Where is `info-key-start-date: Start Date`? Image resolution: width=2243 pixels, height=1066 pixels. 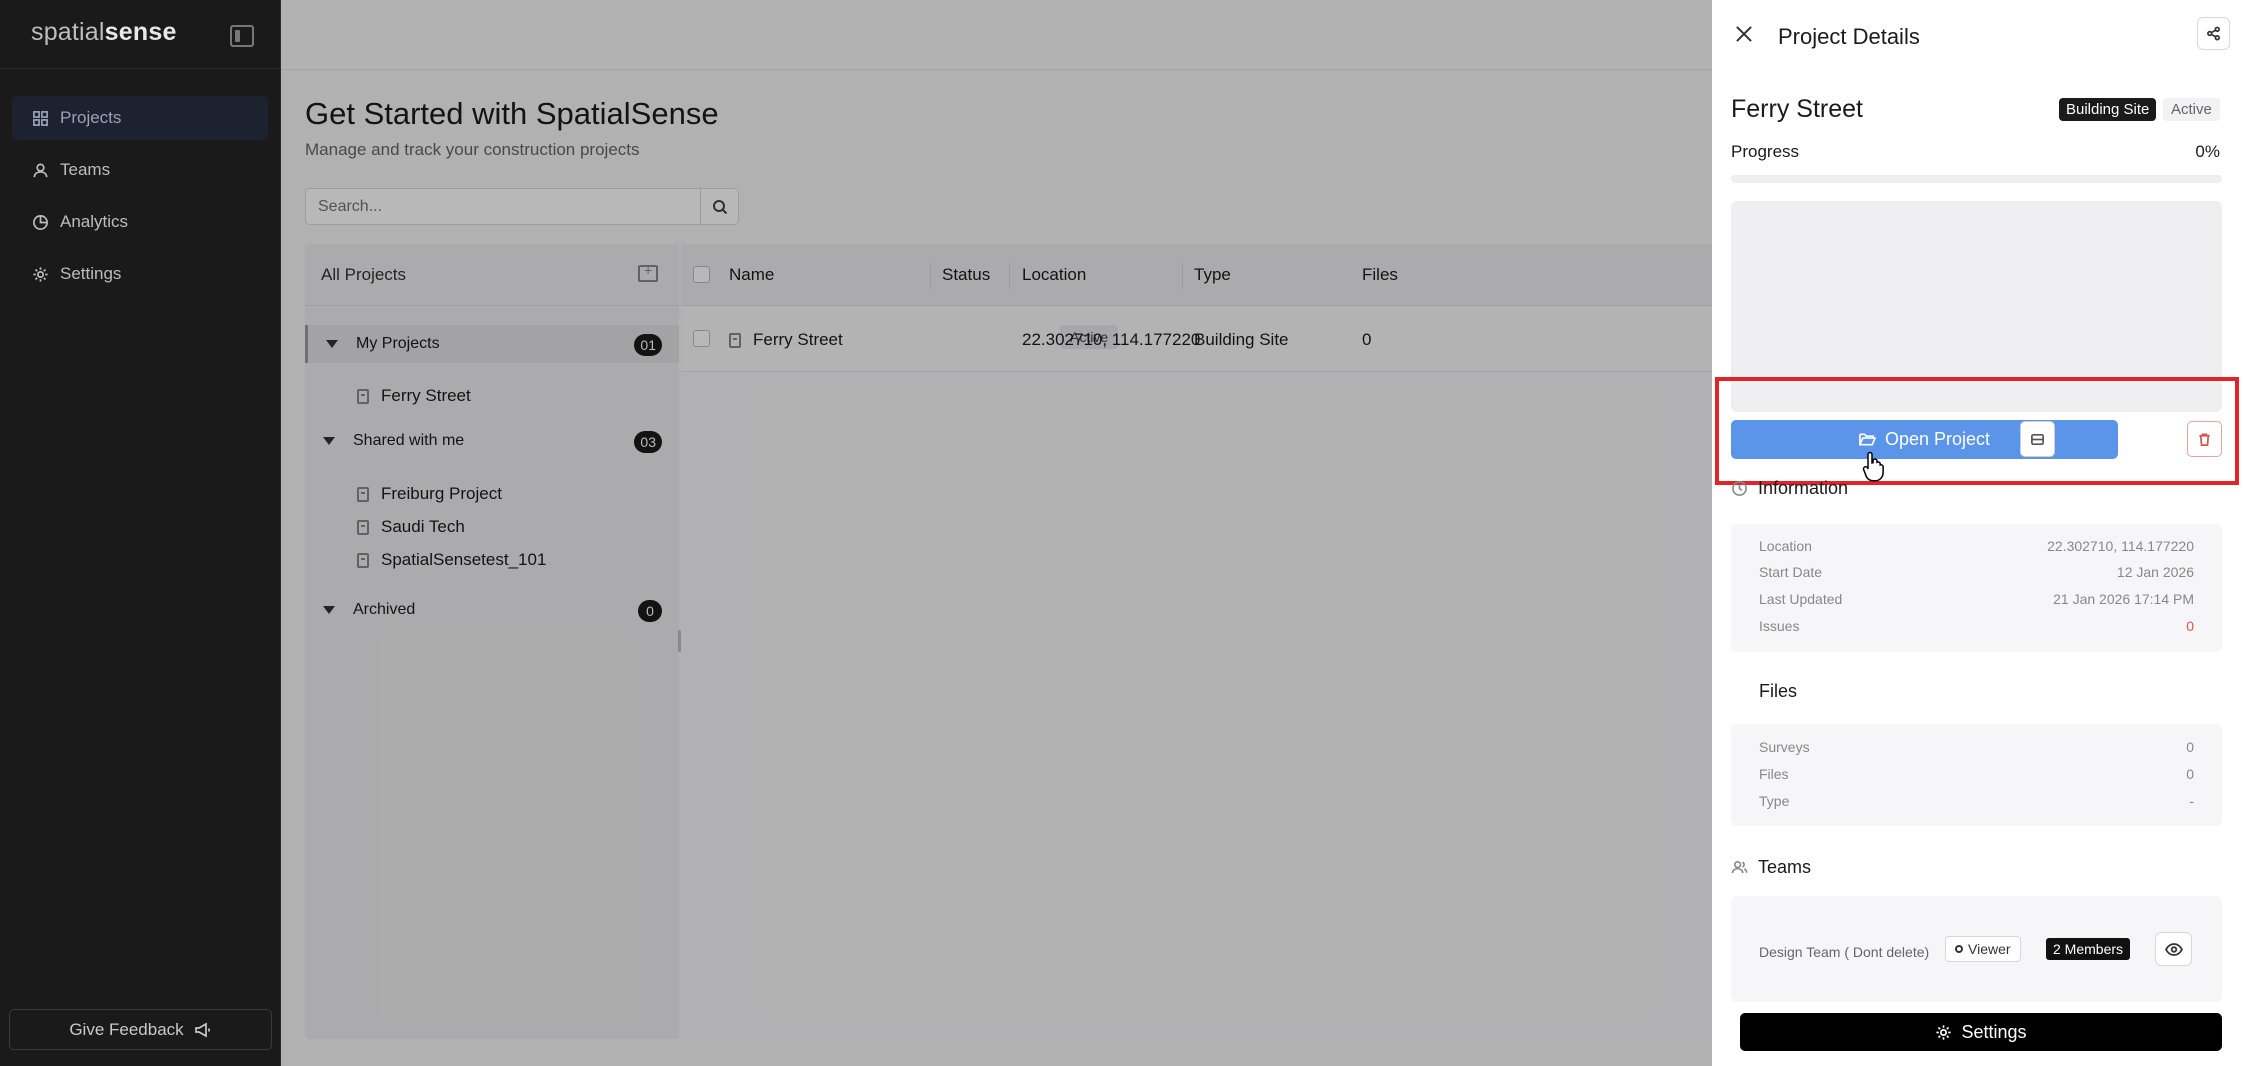 info-key-start-date: Start Date is located at coordinates (1791, 572).